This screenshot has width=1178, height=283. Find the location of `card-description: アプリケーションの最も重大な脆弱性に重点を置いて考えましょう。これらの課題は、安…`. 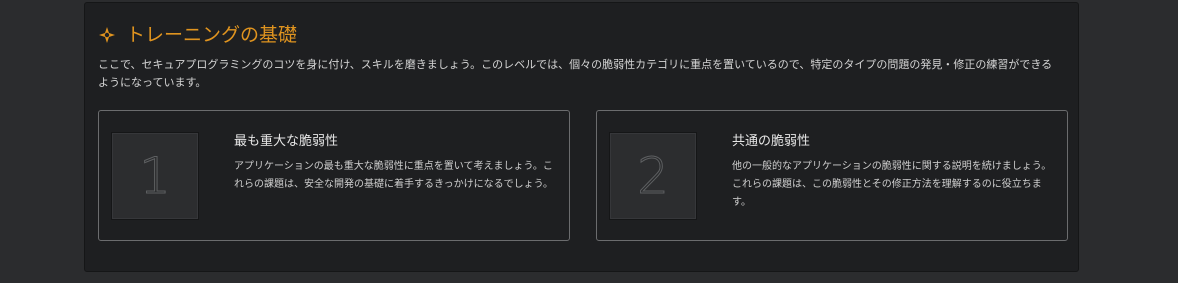

card-description: アプリケーションの最も重大な脆弱性に重点を置いて考えましょう。これらの課題は、安… is located at coordinates (393, 175).